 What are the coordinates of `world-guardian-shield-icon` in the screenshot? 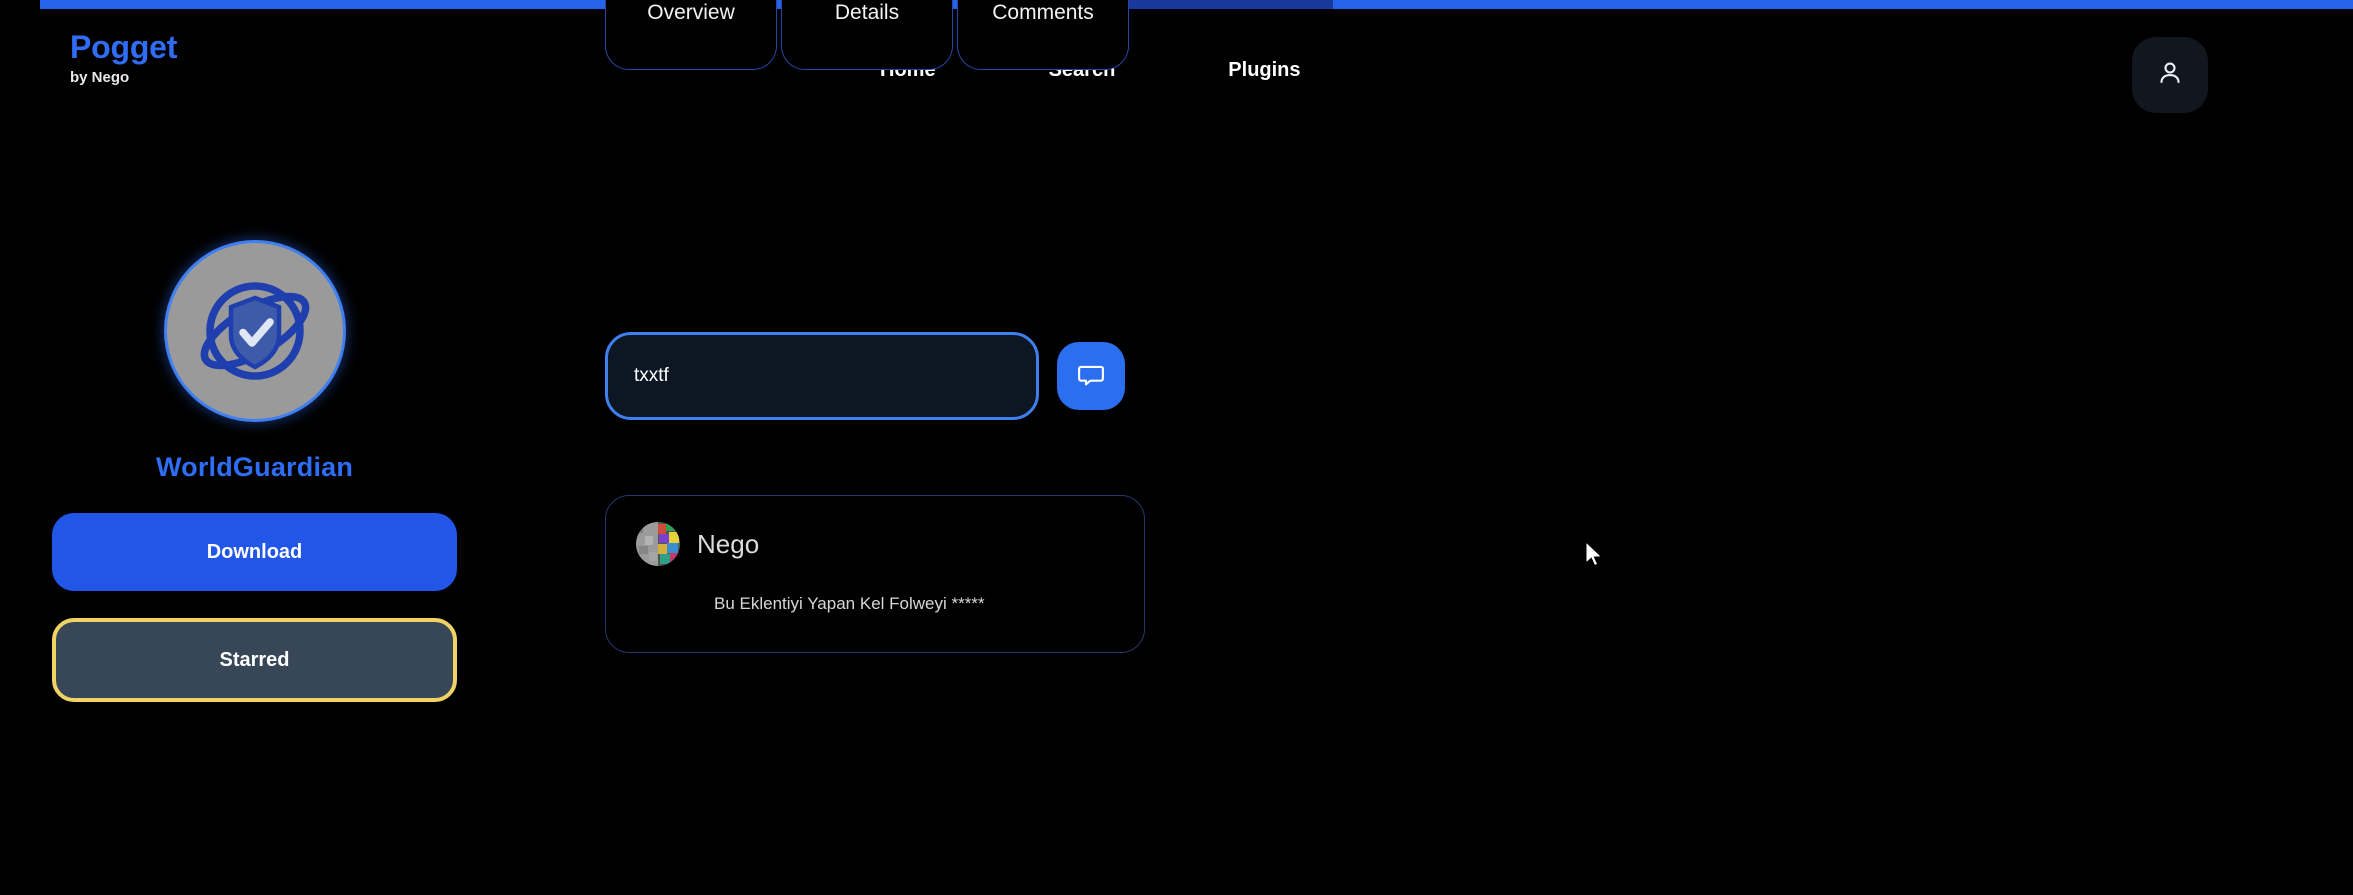 It's located at (255, 331).